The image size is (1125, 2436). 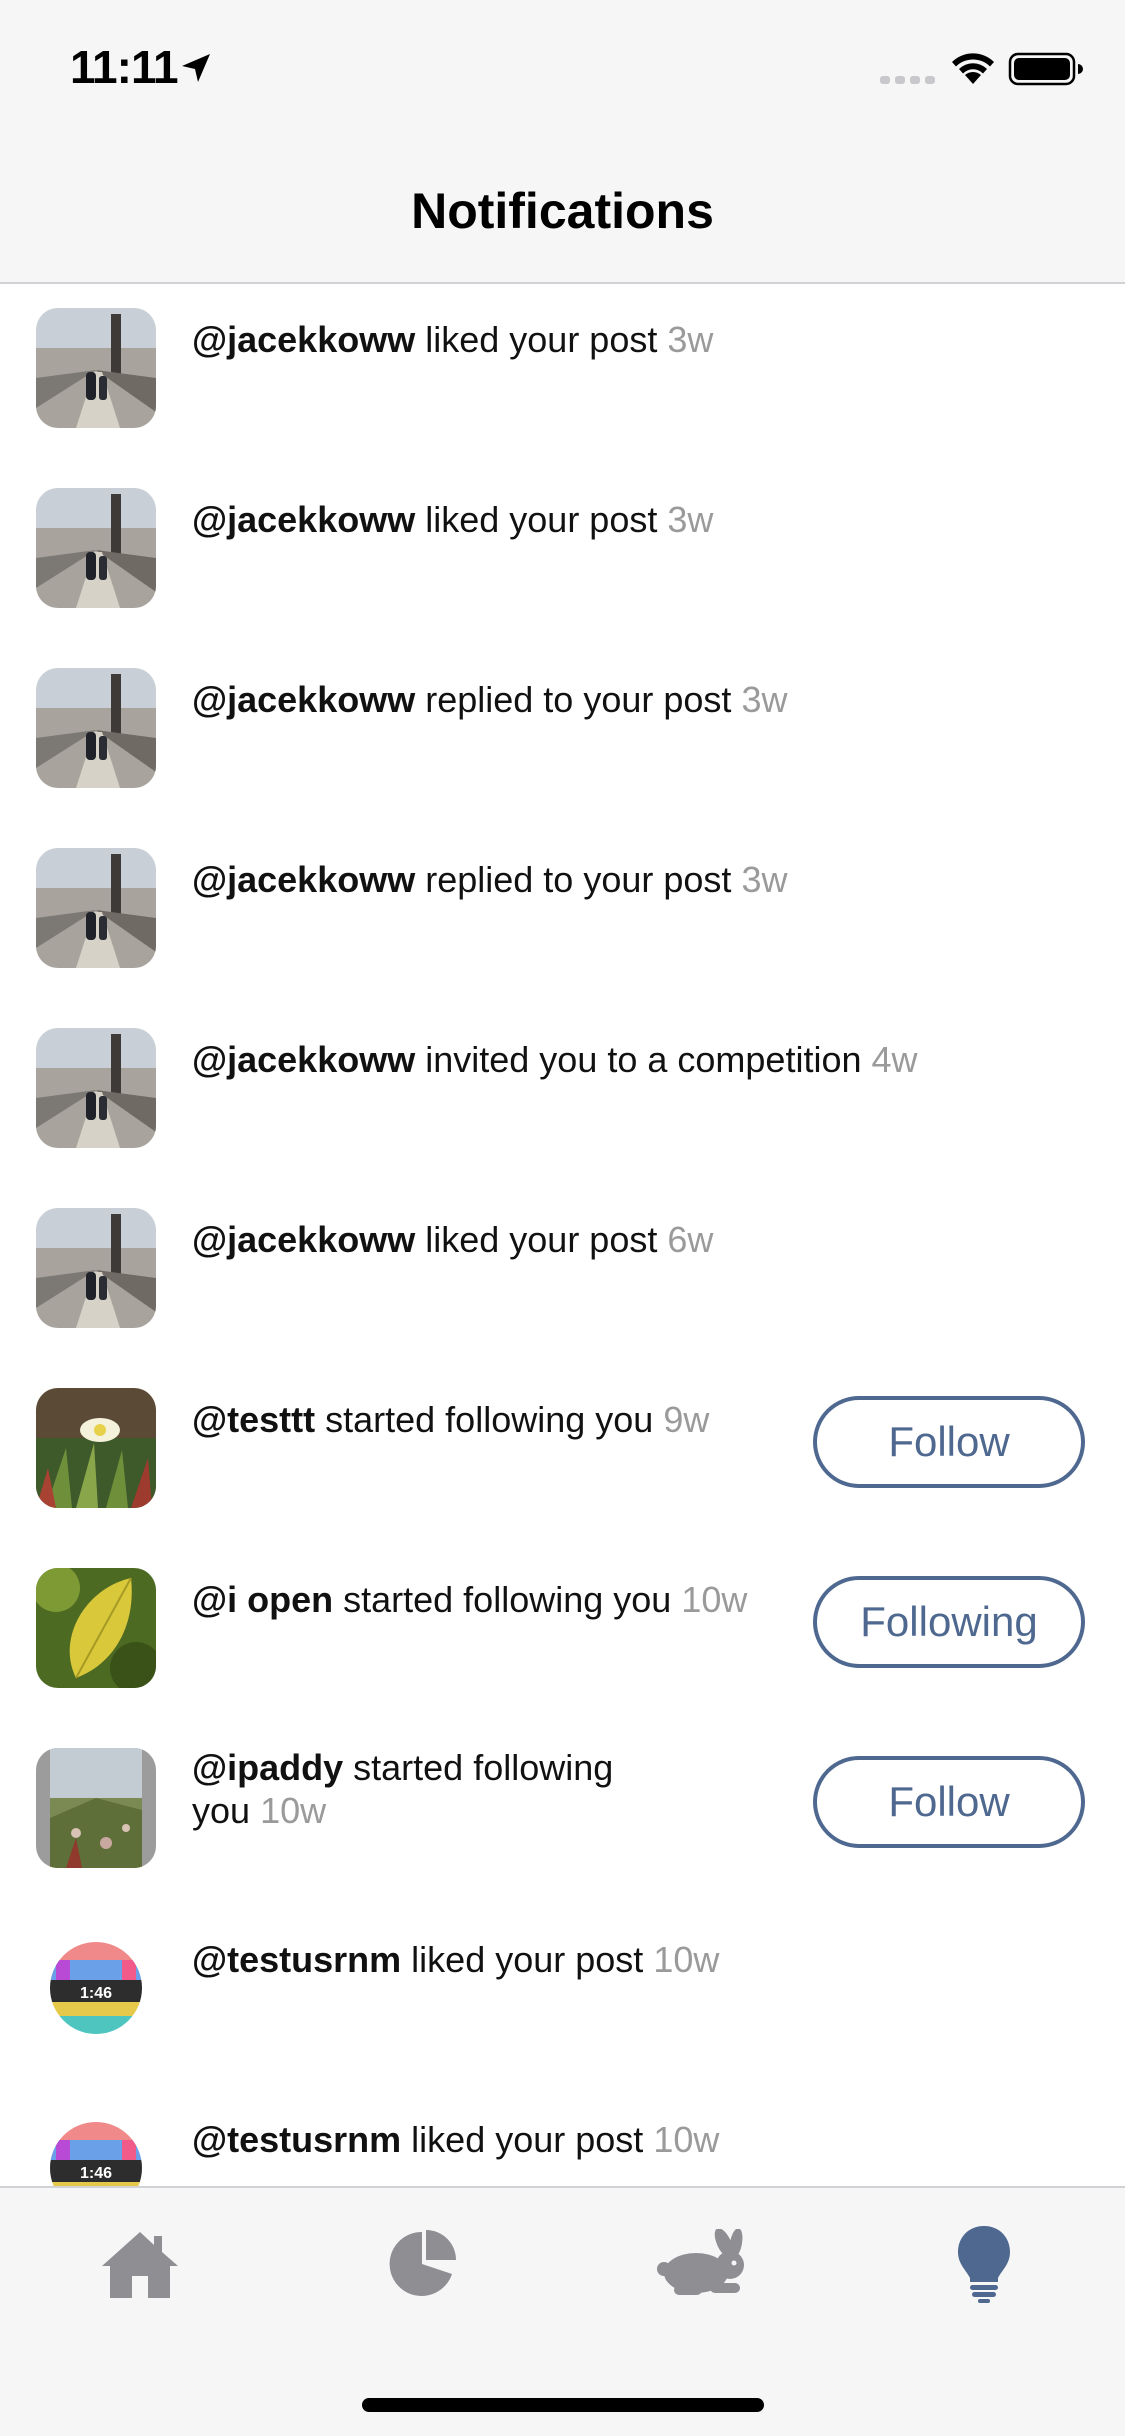 I want to click on username-link: @i open, so click(x=262, y=1599).